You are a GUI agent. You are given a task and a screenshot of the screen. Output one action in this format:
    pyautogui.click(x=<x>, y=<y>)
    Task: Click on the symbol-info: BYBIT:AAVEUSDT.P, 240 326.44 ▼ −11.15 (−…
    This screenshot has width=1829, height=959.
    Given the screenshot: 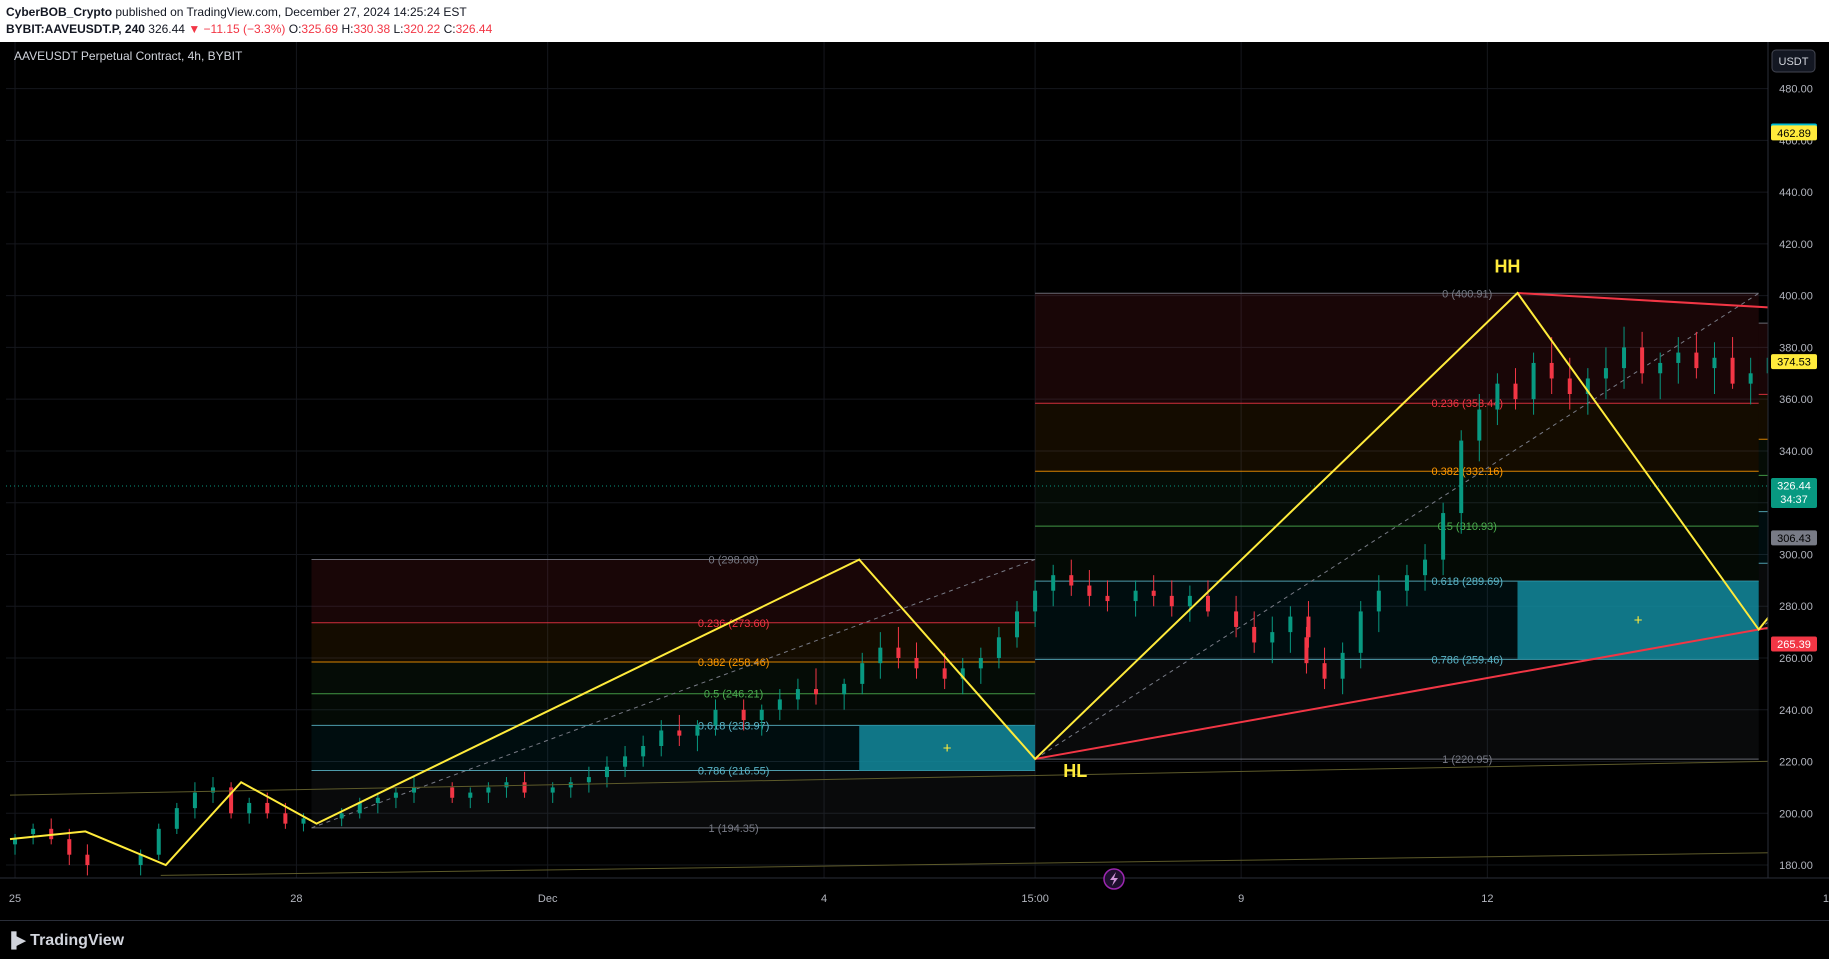 What is the action you would take?
    pyautogui.click(x=249, y=29)
    